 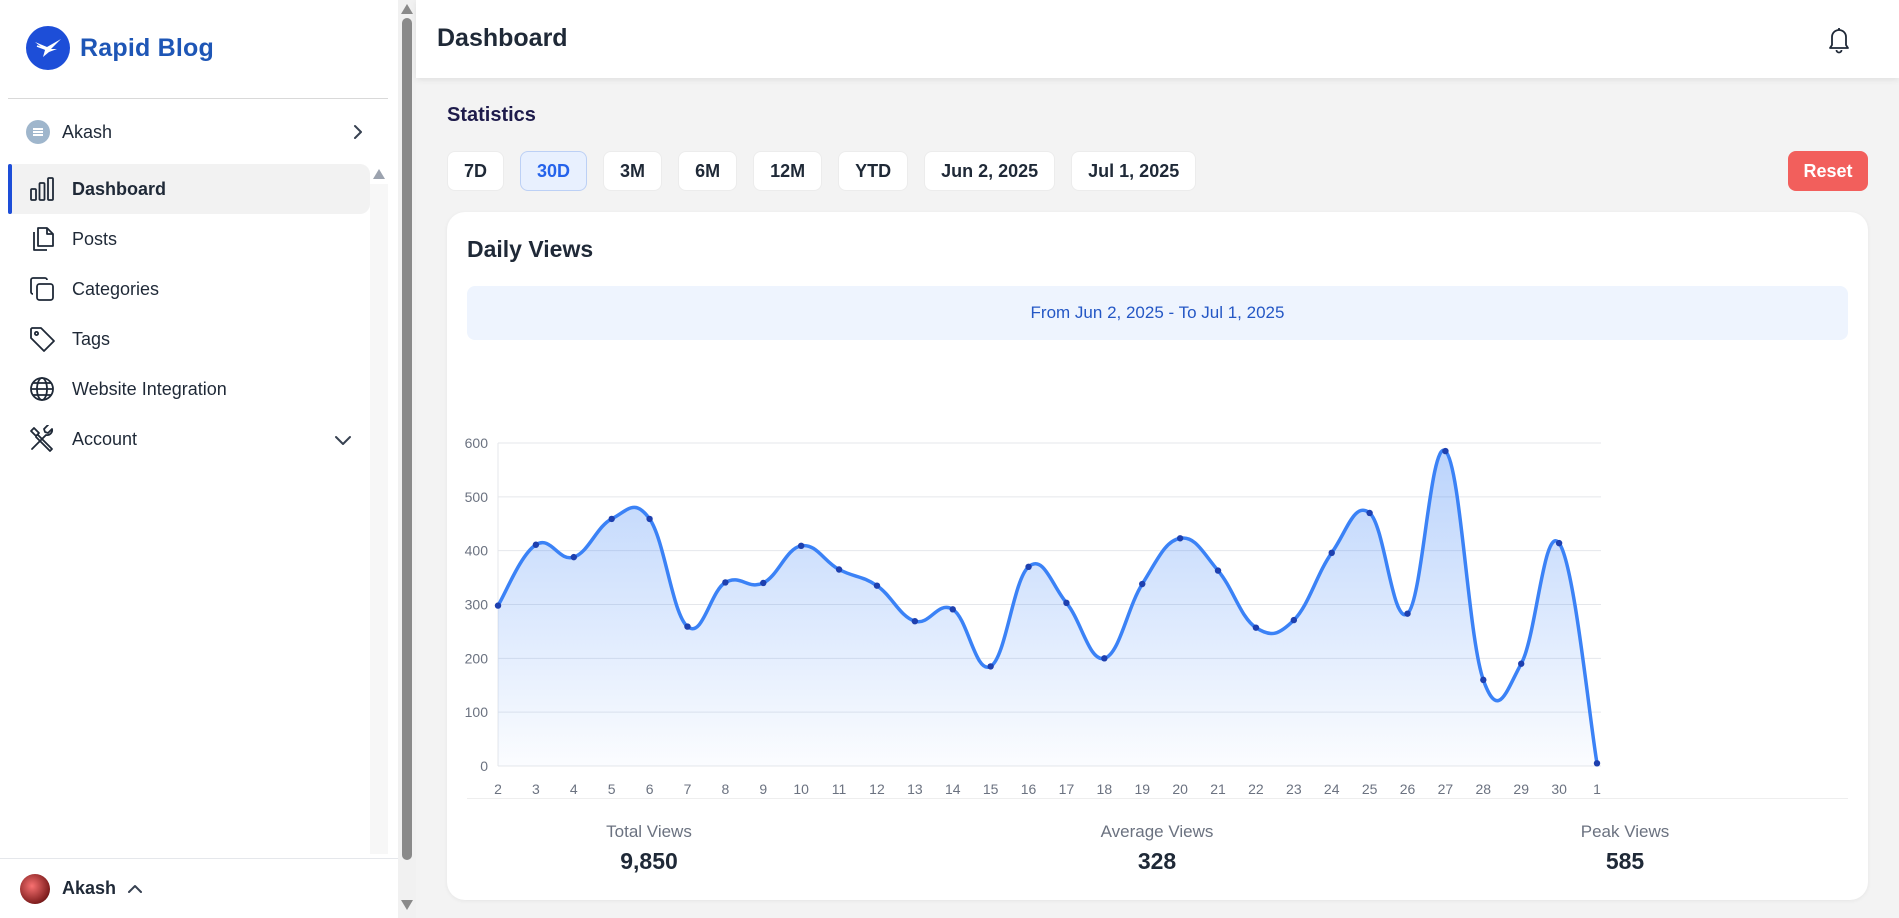 What do you see at coordinates (379, 174) in the screenshot?
I see `nav-scroll-up-arrow` at bounding box center [379, 174].